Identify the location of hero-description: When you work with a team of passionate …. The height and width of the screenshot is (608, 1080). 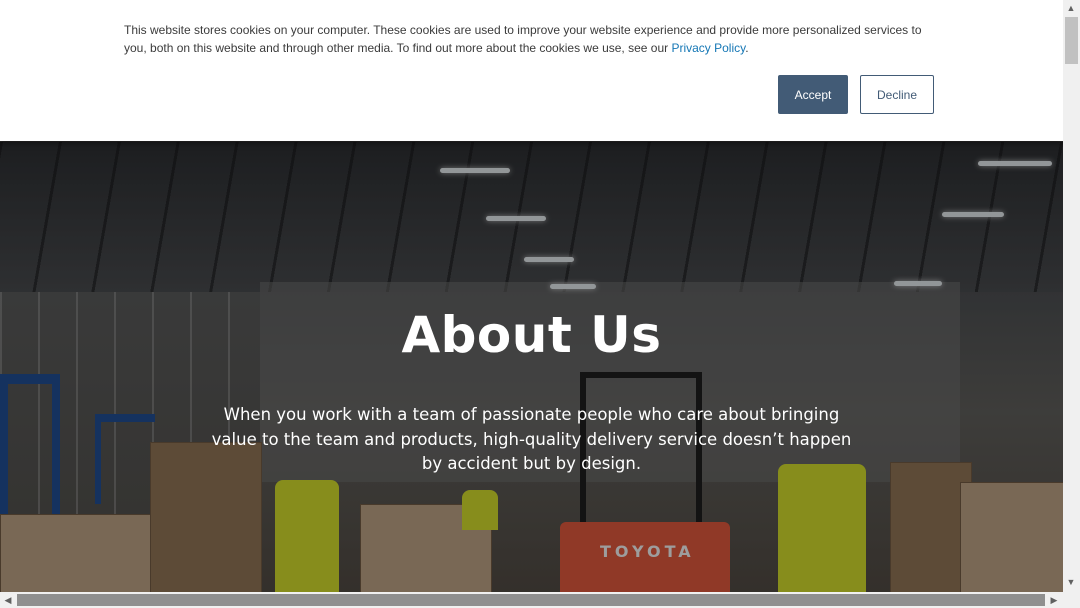
(531, 439).